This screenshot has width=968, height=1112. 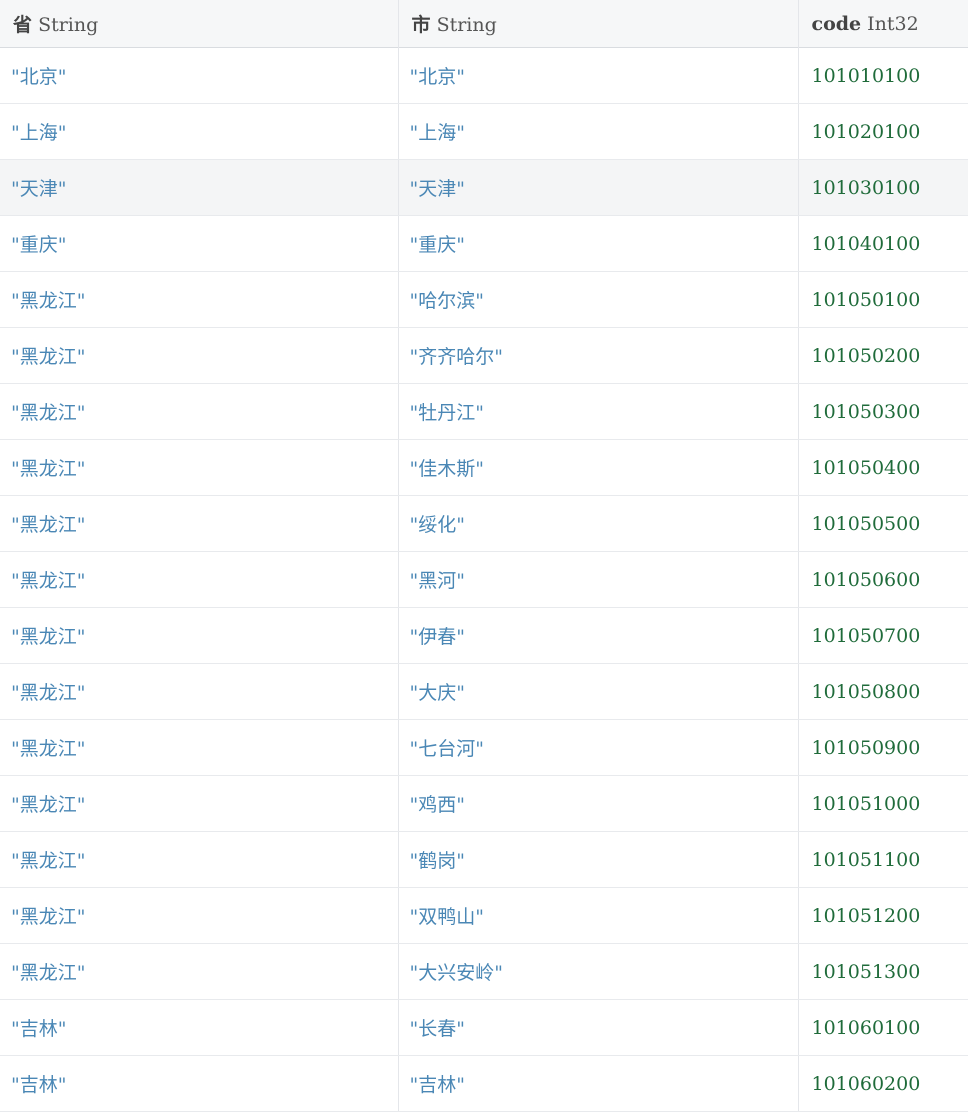 I want to click on table-row: "黑龙江" "绥化" 101050500, so click(x=484, y=523).